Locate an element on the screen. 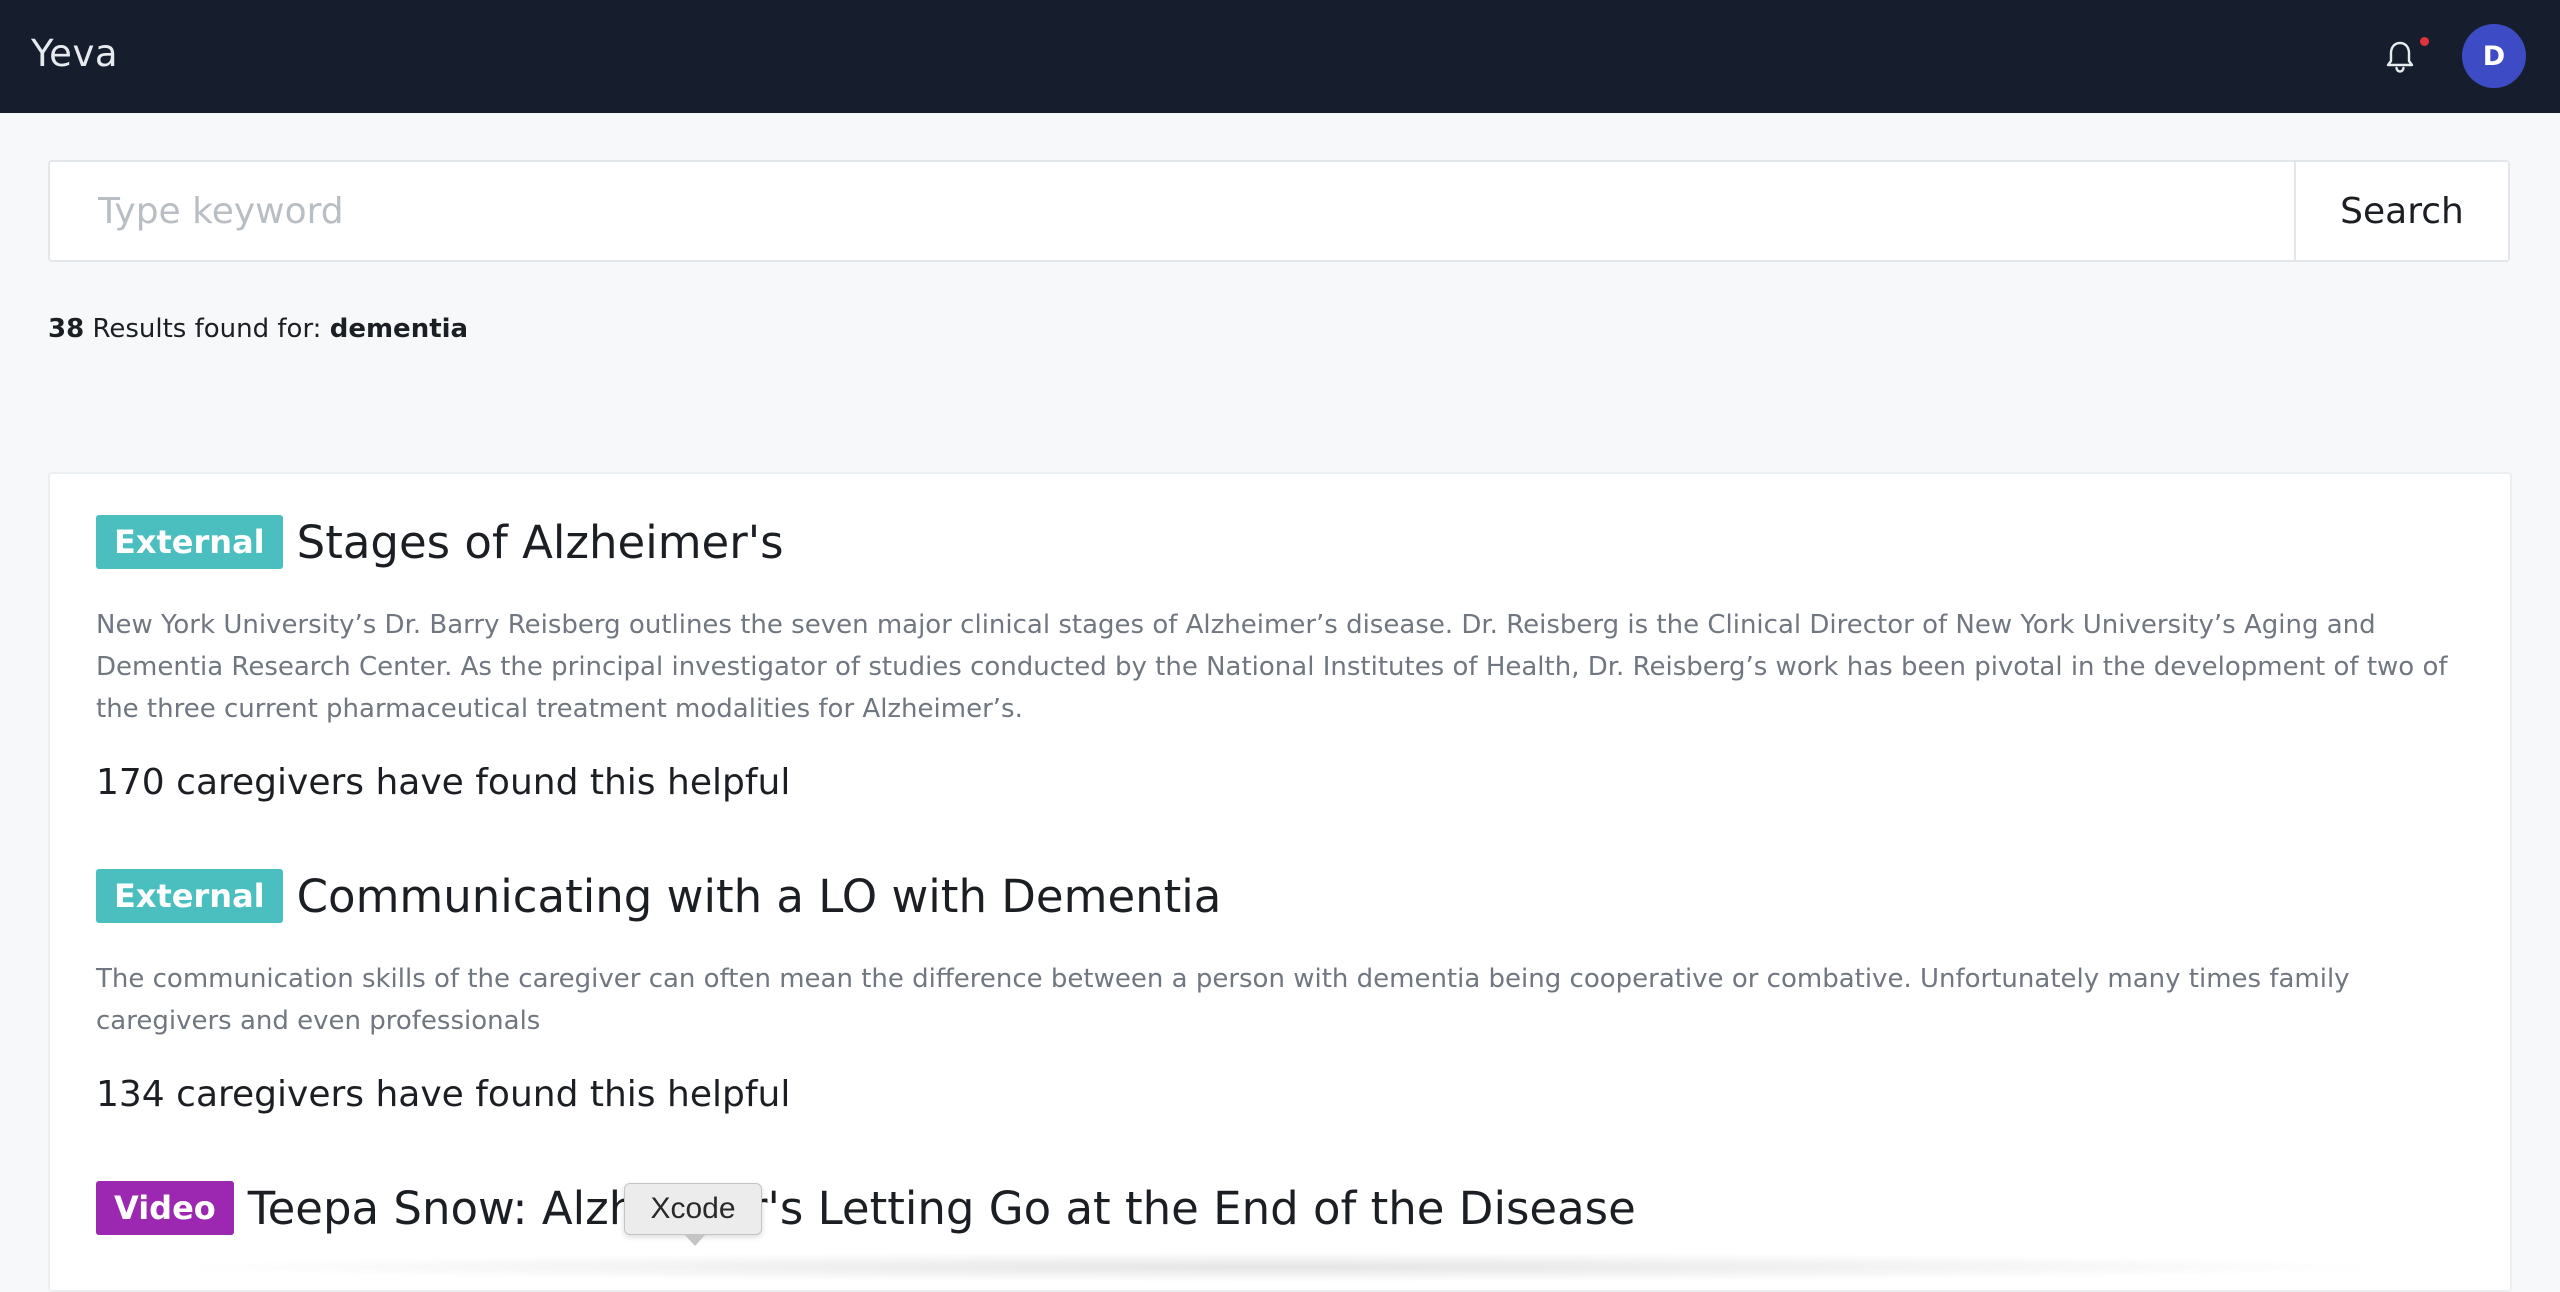 This screenshot has width=2560, height=1292. result-title-link: Communicating with a LO with Dementia is located at coordinates (759, 896).